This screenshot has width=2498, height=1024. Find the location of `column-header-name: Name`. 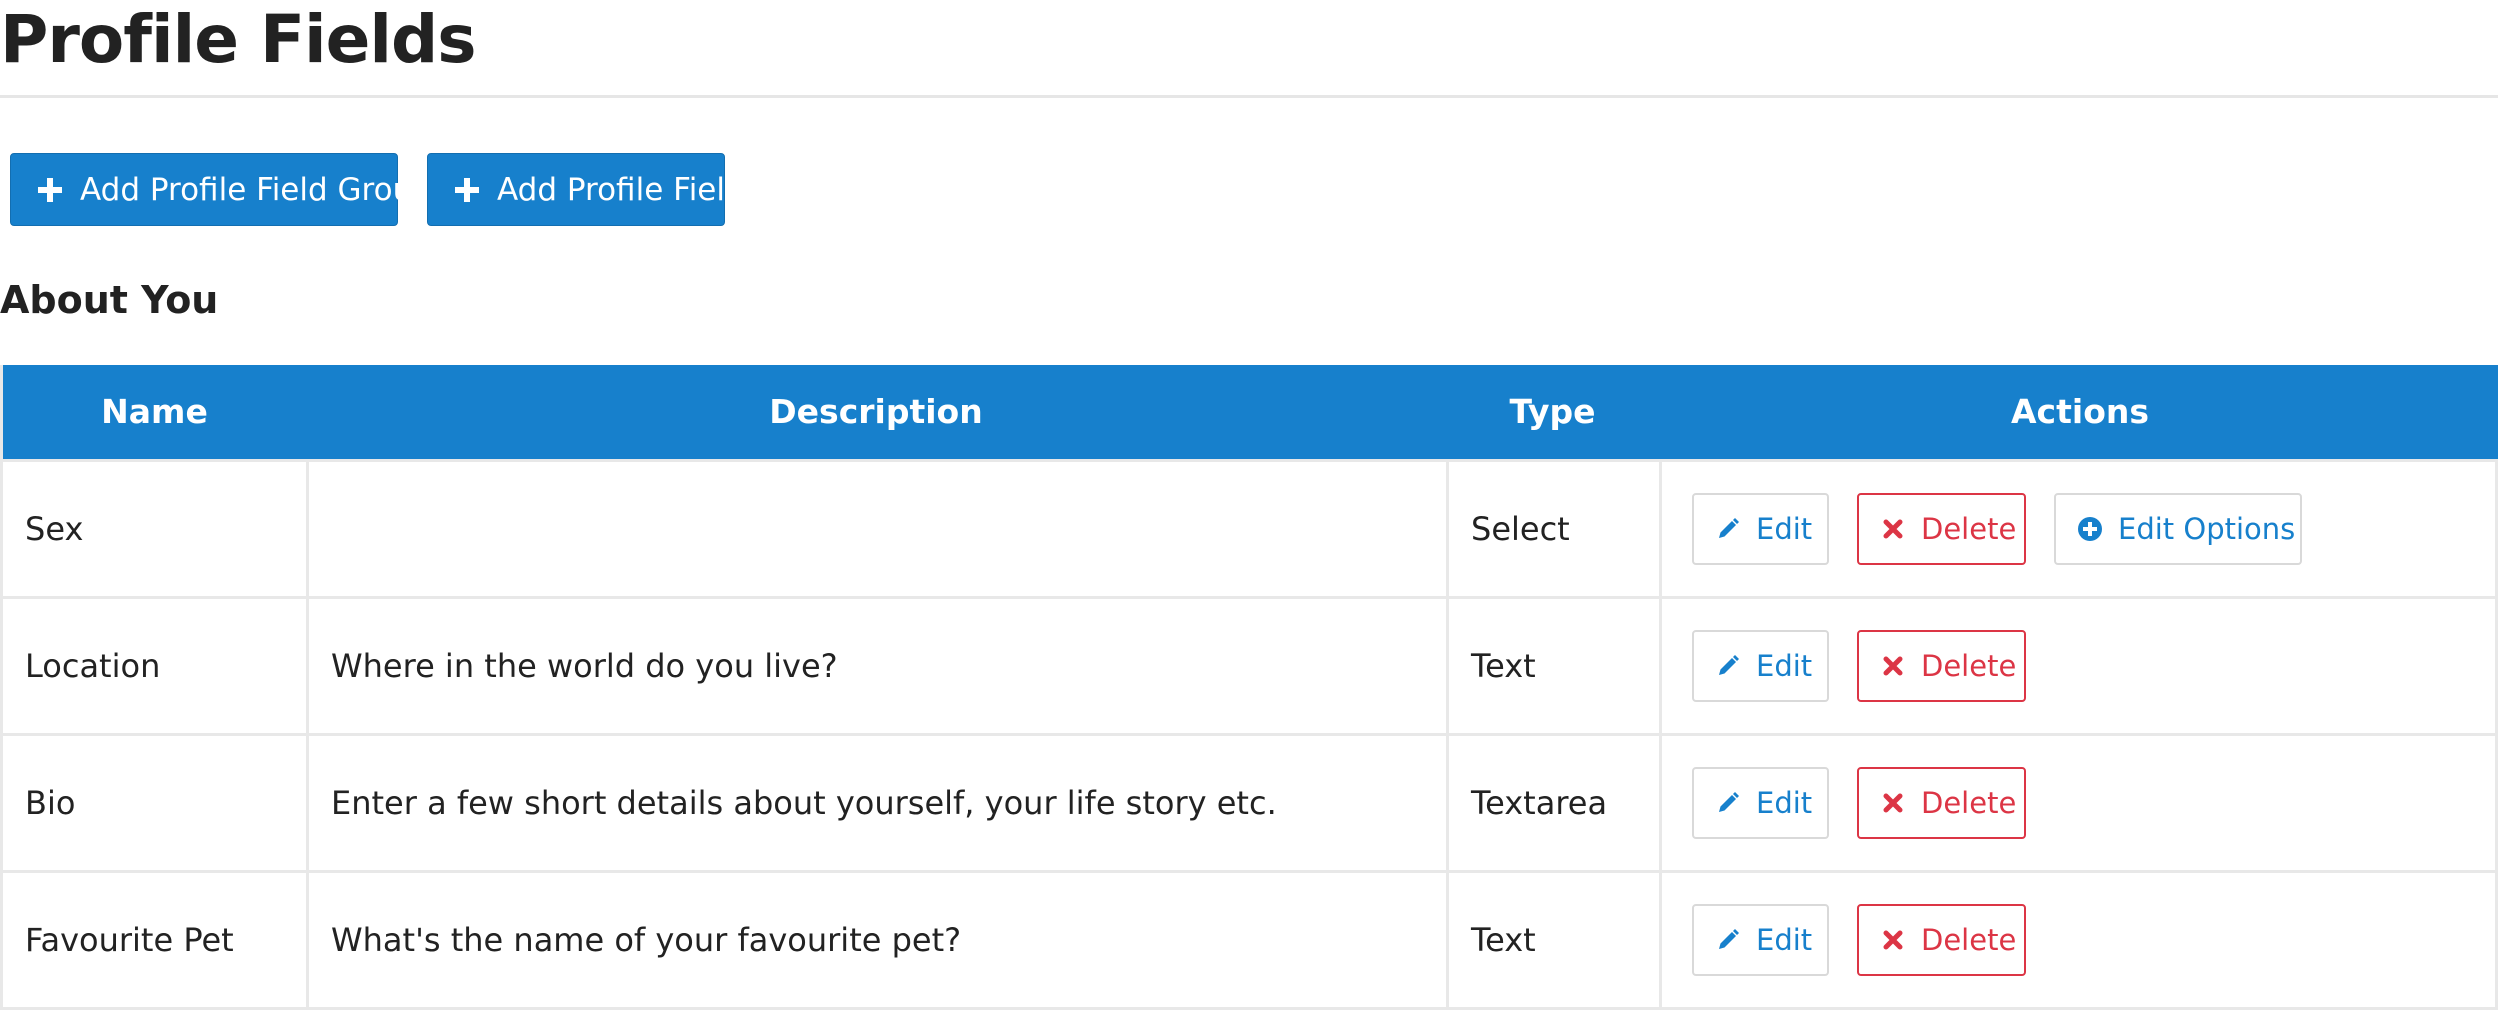

column-header-name: Name is located at coordinates (154, 411).